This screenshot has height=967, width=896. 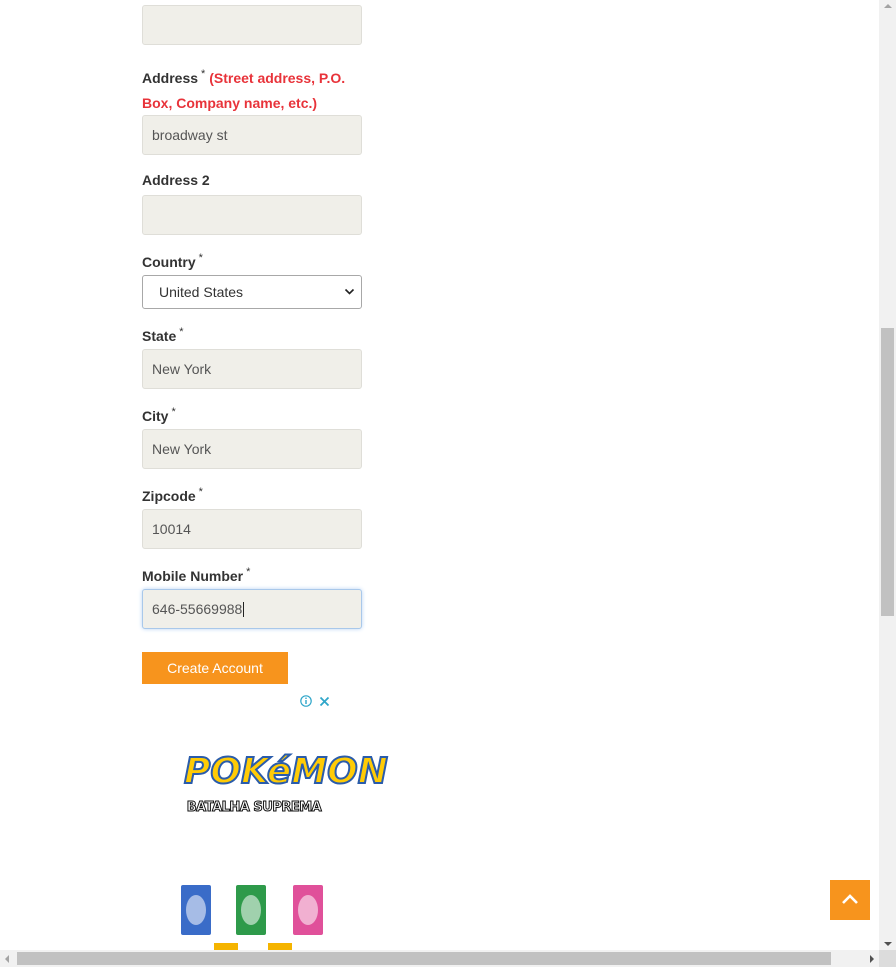 I want to click on vertical-scrollbar, so click(x=887, y=475).